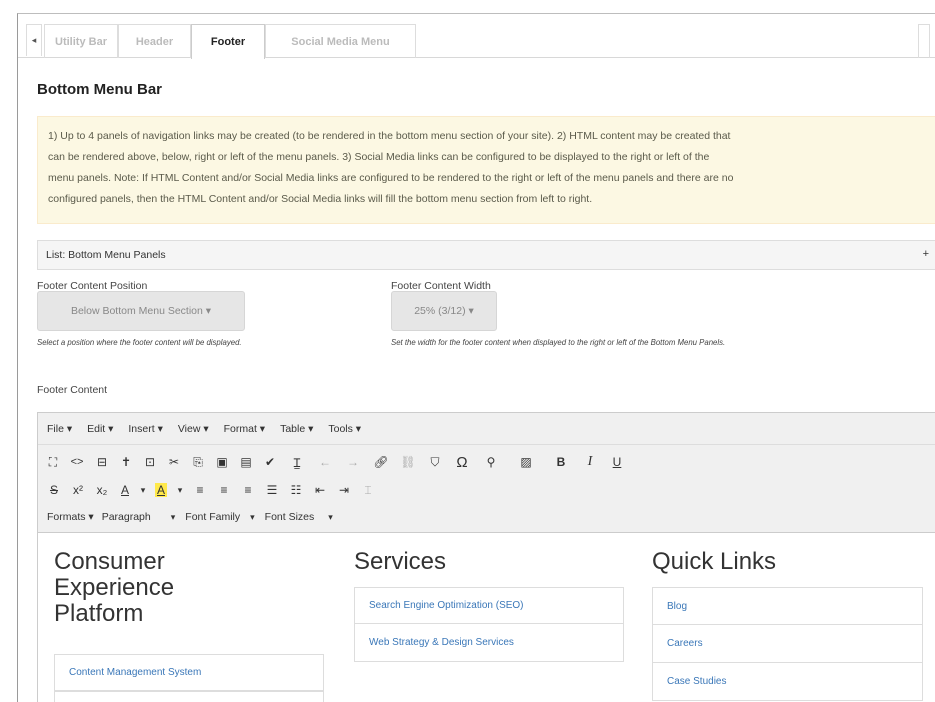 The height and width of the screenshot is (702, 935). Describe the element at coordinates (198, 462) in the screenshot. I see `copy-icon: ⎘` at that location.